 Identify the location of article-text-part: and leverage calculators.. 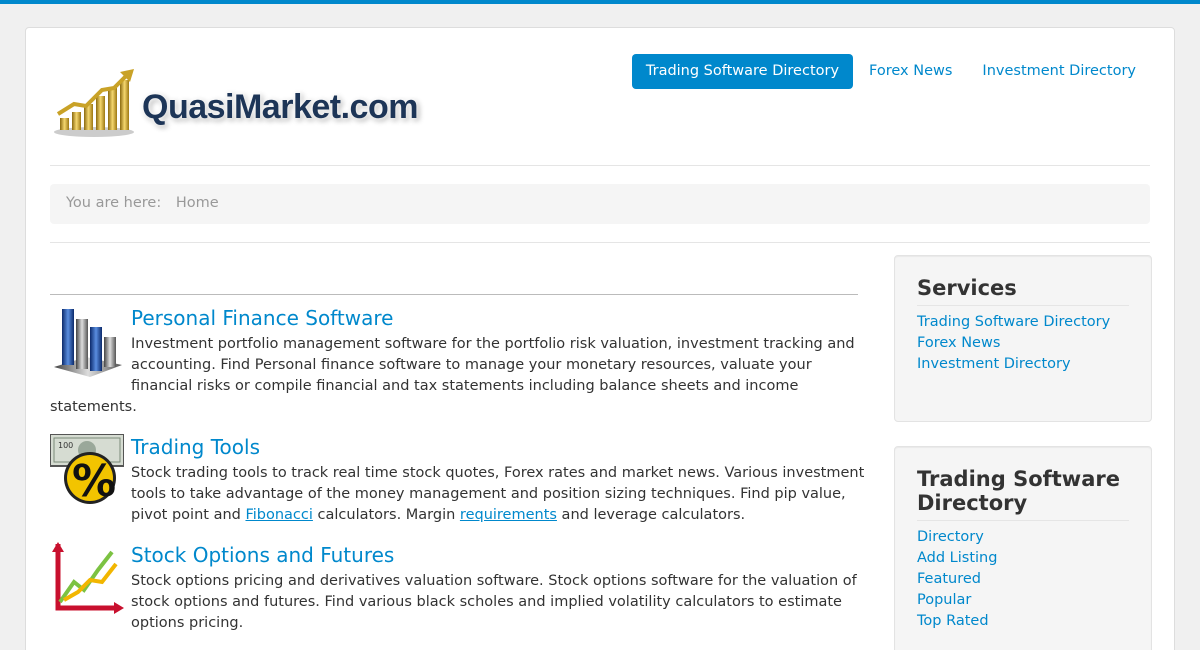
(651, 515).